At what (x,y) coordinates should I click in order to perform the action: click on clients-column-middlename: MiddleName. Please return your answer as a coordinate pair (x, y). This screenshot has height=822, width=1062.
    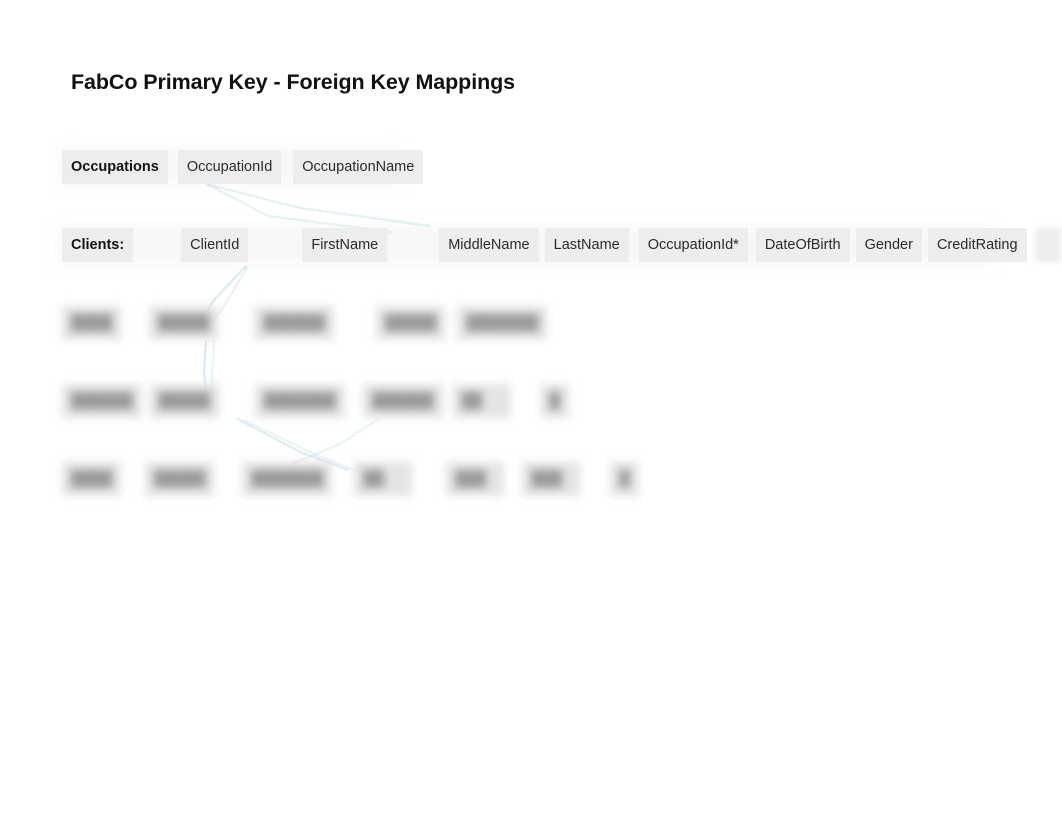
    Looking at the image, I should click on (489, 245).